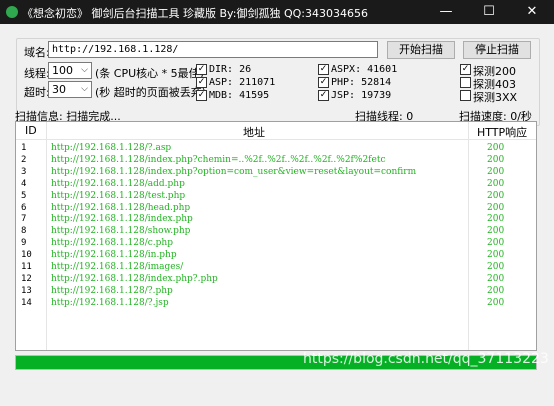  I want to click on threads-select: 100 ⌵, so click(70, 70).